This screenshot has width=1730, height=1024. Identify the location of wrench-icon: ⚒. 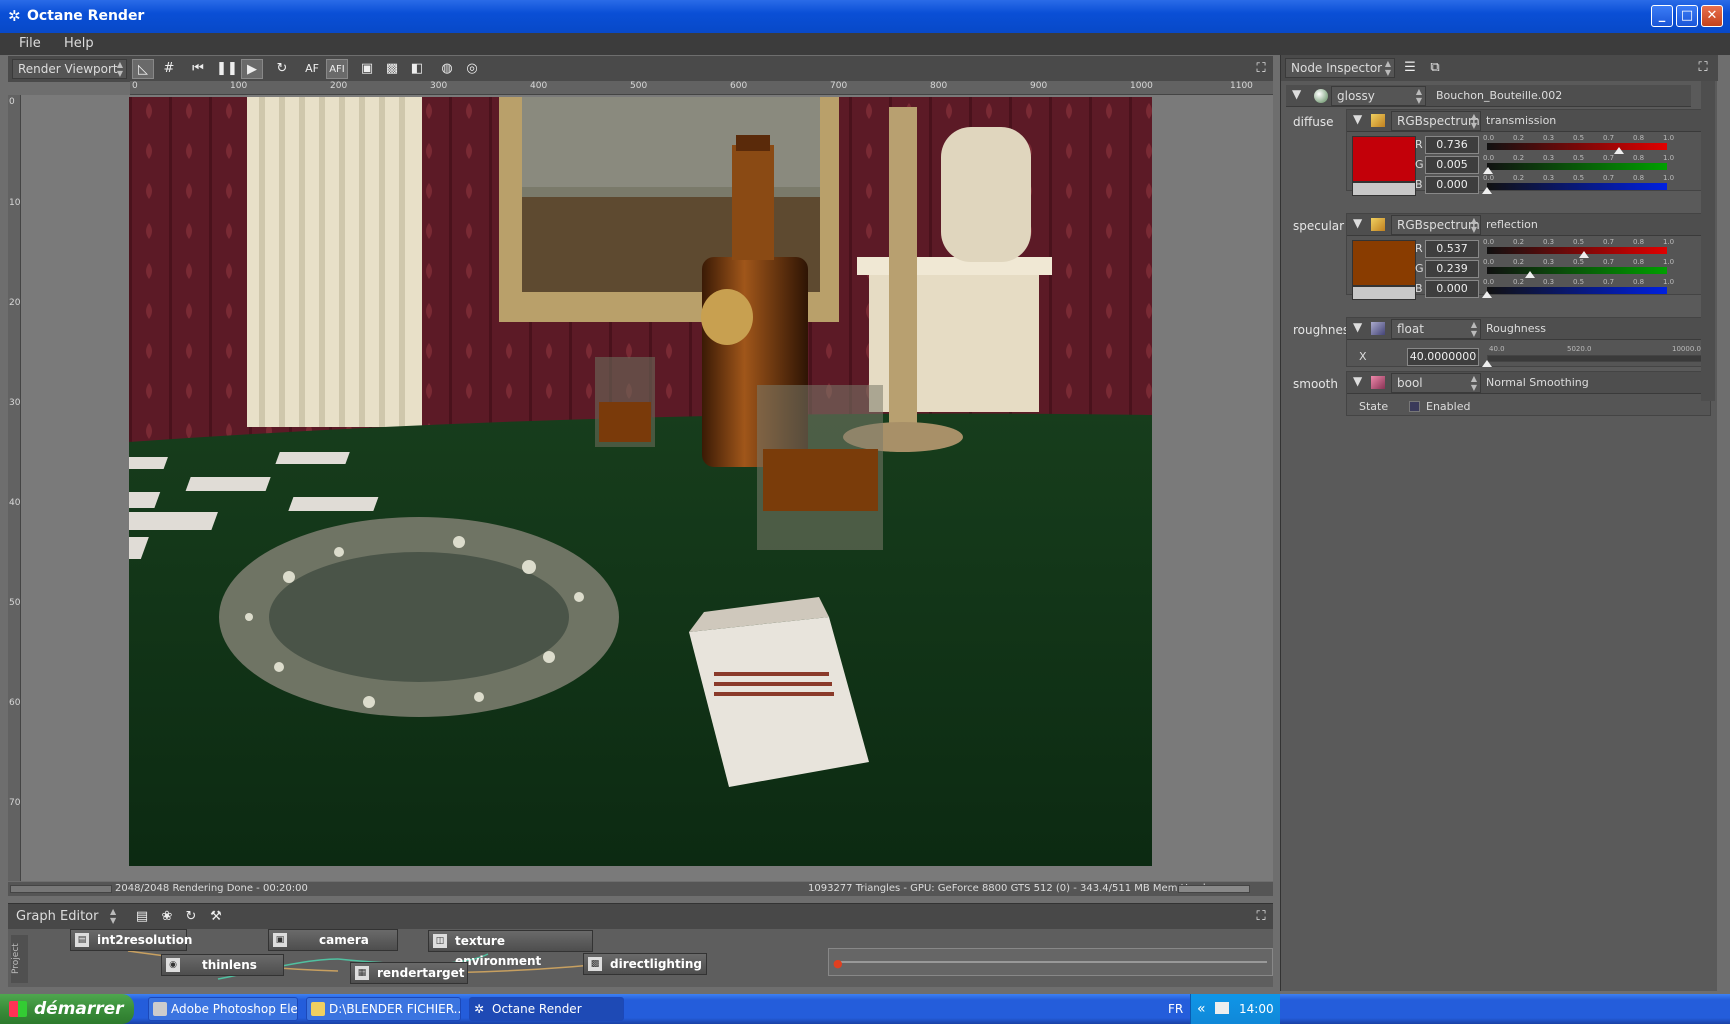
(216, 917).